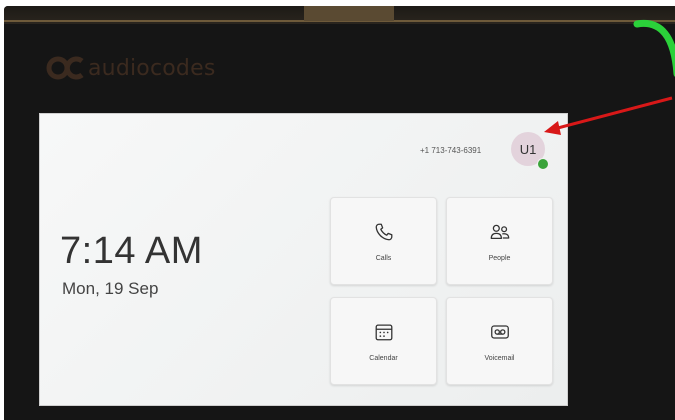  Describe the element at coordinates (499, 341) in the screenshot. I see `voicemail-tile: Voicemail` at that location.